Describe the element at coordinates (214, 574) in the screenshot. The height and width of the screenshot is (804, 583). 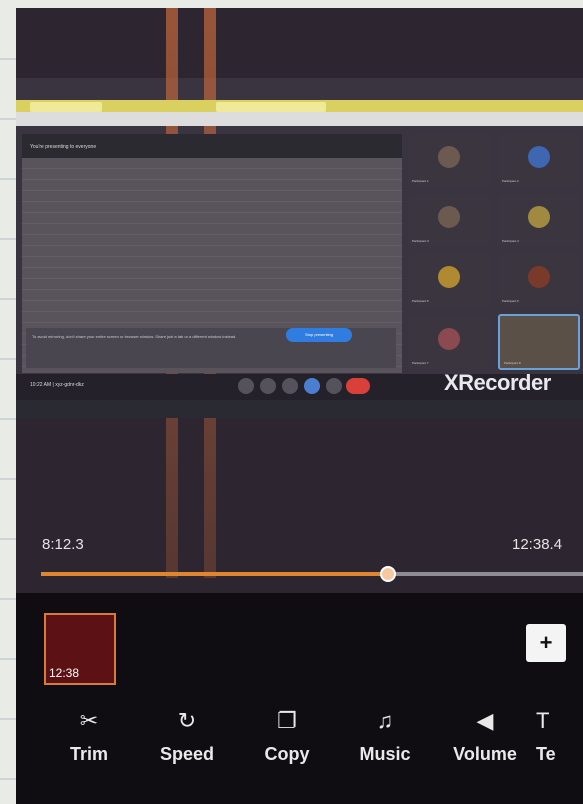
I see `seek-progress` at that location.